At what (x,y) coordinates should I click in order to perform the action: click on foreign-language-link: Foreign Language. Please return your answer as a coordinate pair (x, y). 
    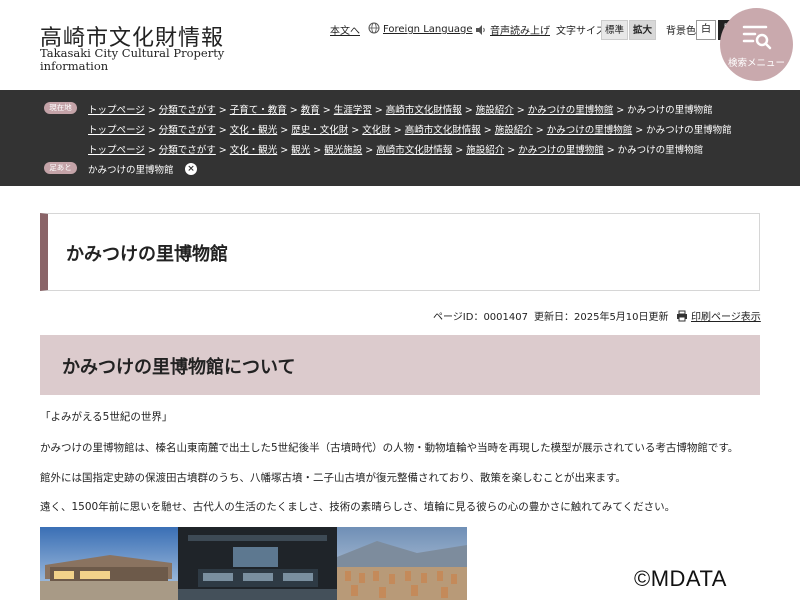
    Looking at the image, I should click on (420, 28).